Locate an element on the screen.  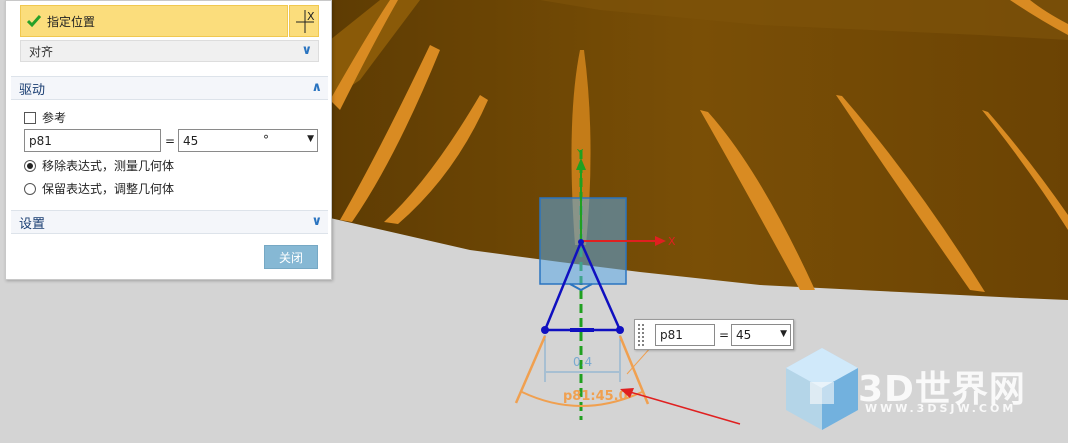
crosshair-icon: X is located at coordinates (305, 21).